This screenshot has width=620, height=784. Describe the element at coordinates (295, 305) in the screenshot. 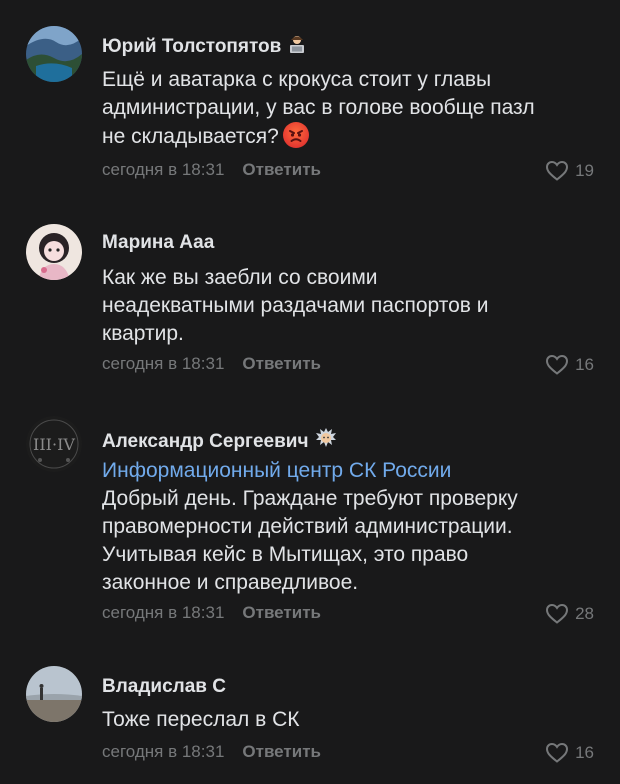

I see `comment-line: неадекватными раздачами паспортов и` at that location.